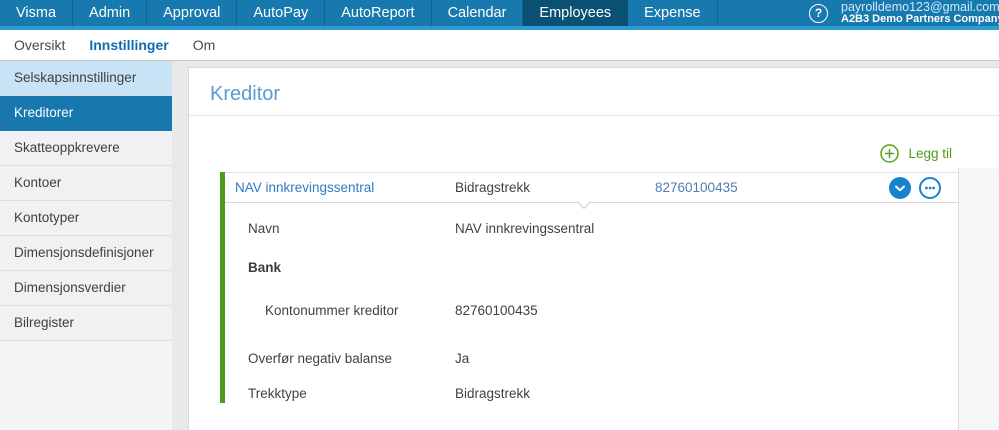  I want to click on group-heading: Bank, so click(265, 267).